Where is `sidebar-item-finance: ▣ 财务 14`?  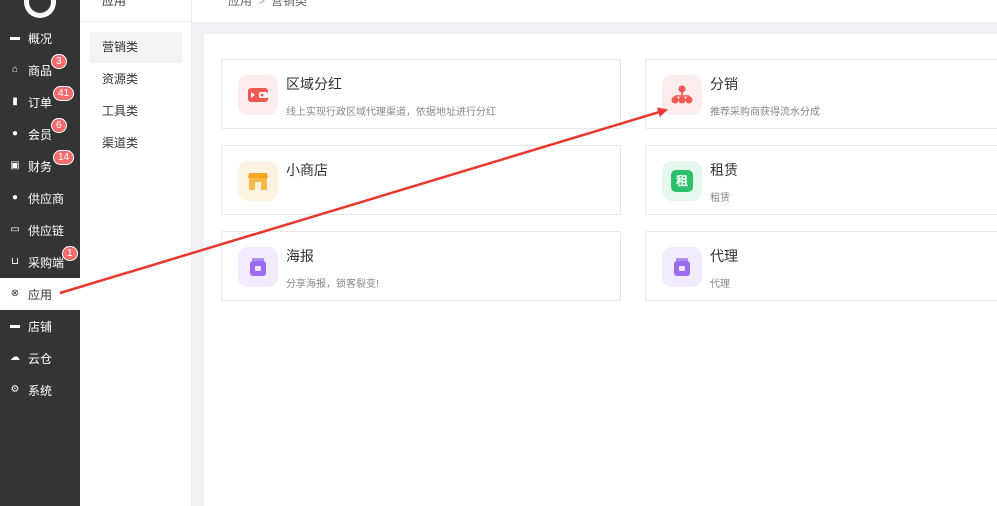
sidebar-item-finance: ▣ 财务 14 is located at coordinates (40, 166).